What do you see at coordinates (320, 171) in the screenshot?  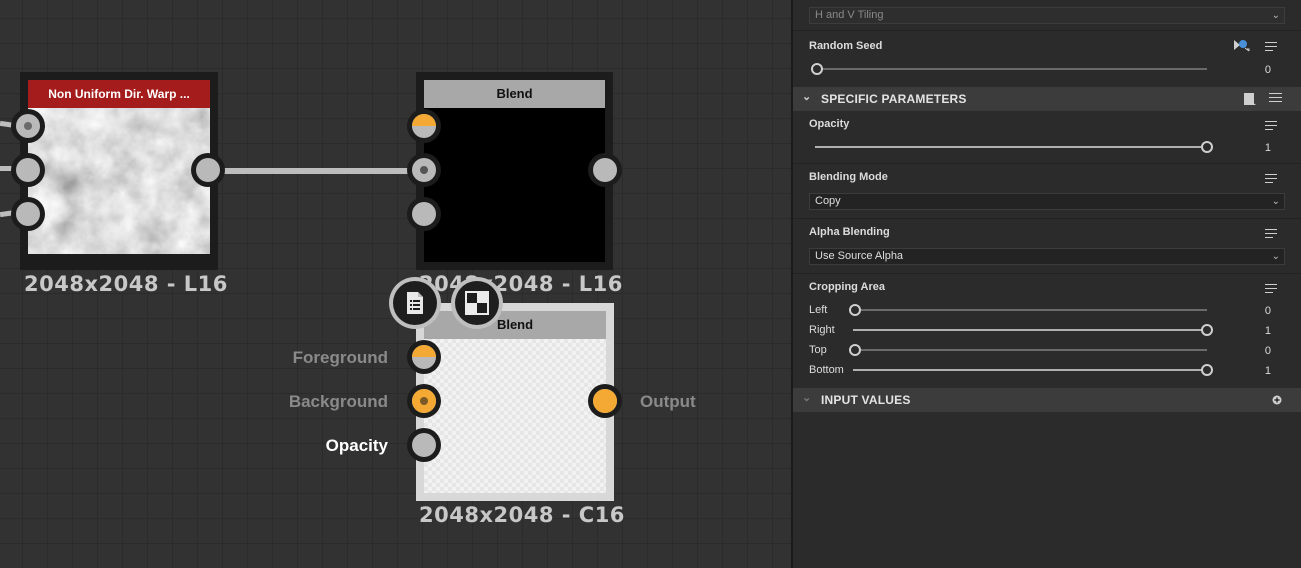 I see `connection-wire` at bounding box center [320, 171].